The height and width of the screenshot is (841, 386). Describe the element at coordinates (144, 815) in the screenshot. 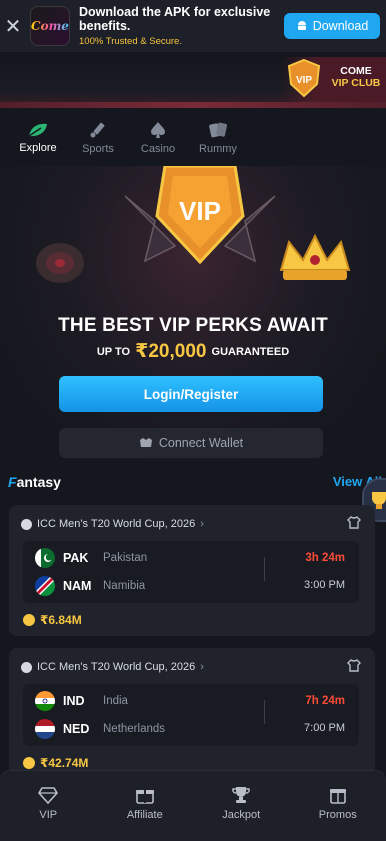

I see `nav-affiliate-label: Affiliate` at that location.